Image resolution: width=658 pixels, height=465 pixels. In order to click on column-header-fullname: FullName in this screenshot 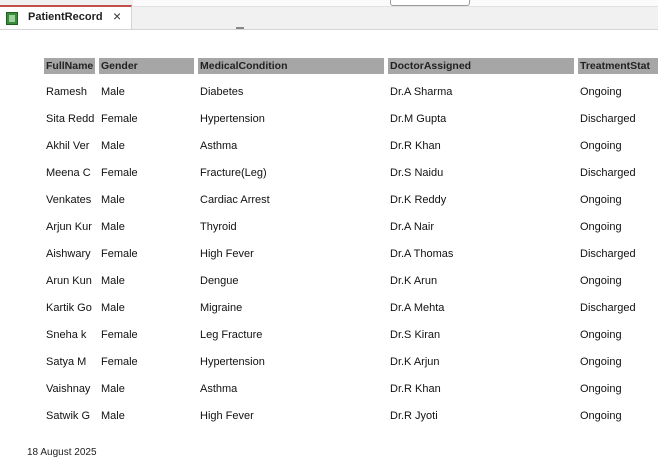, I will do `click(69, 66)`.